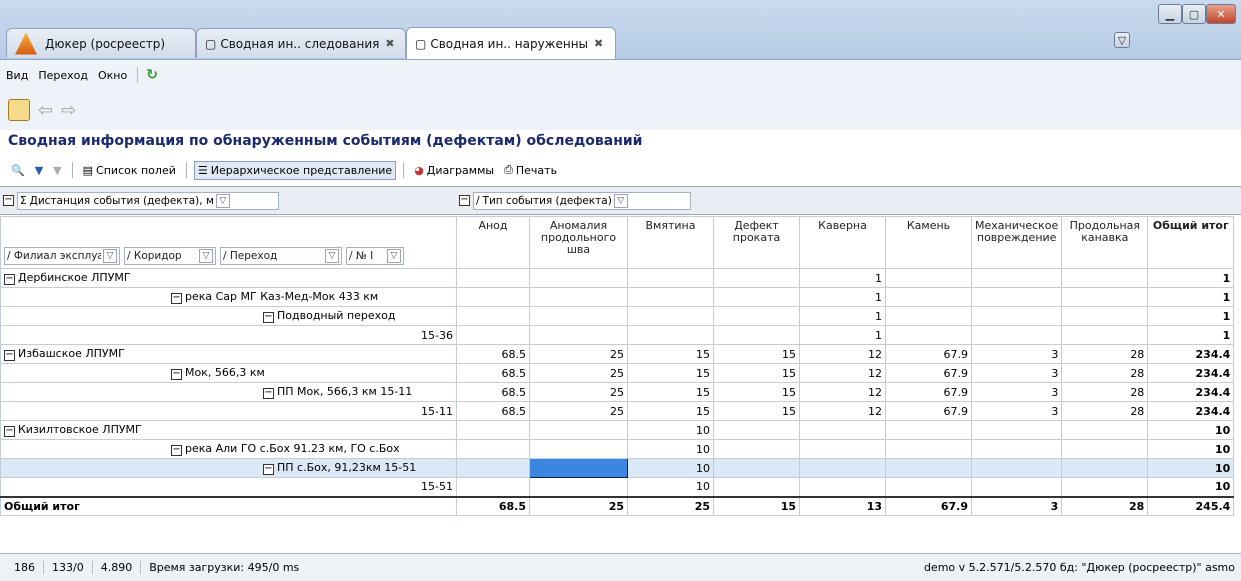 The image size is (1241, 581). What do you see at coordinates (18, 170) in the screenshot?
I see `find-icon: 🔍` at bounding box center [18, 170].